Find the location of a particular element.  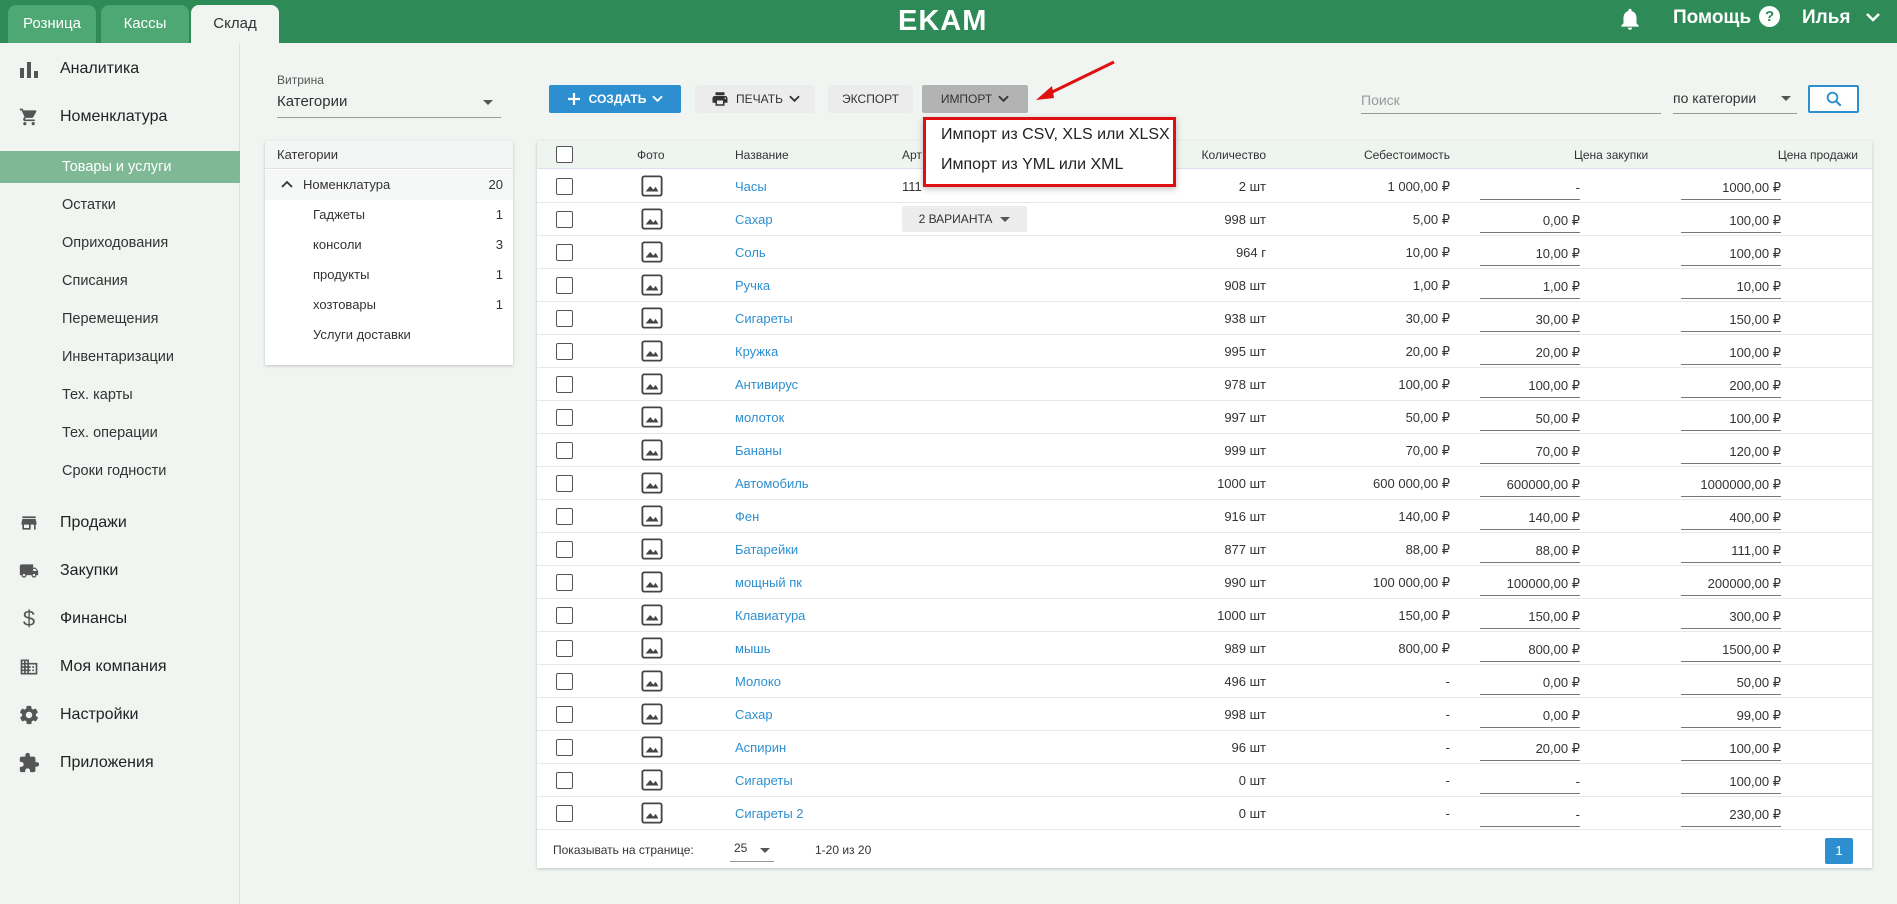

search-button is located at coordinates (1833, 99).